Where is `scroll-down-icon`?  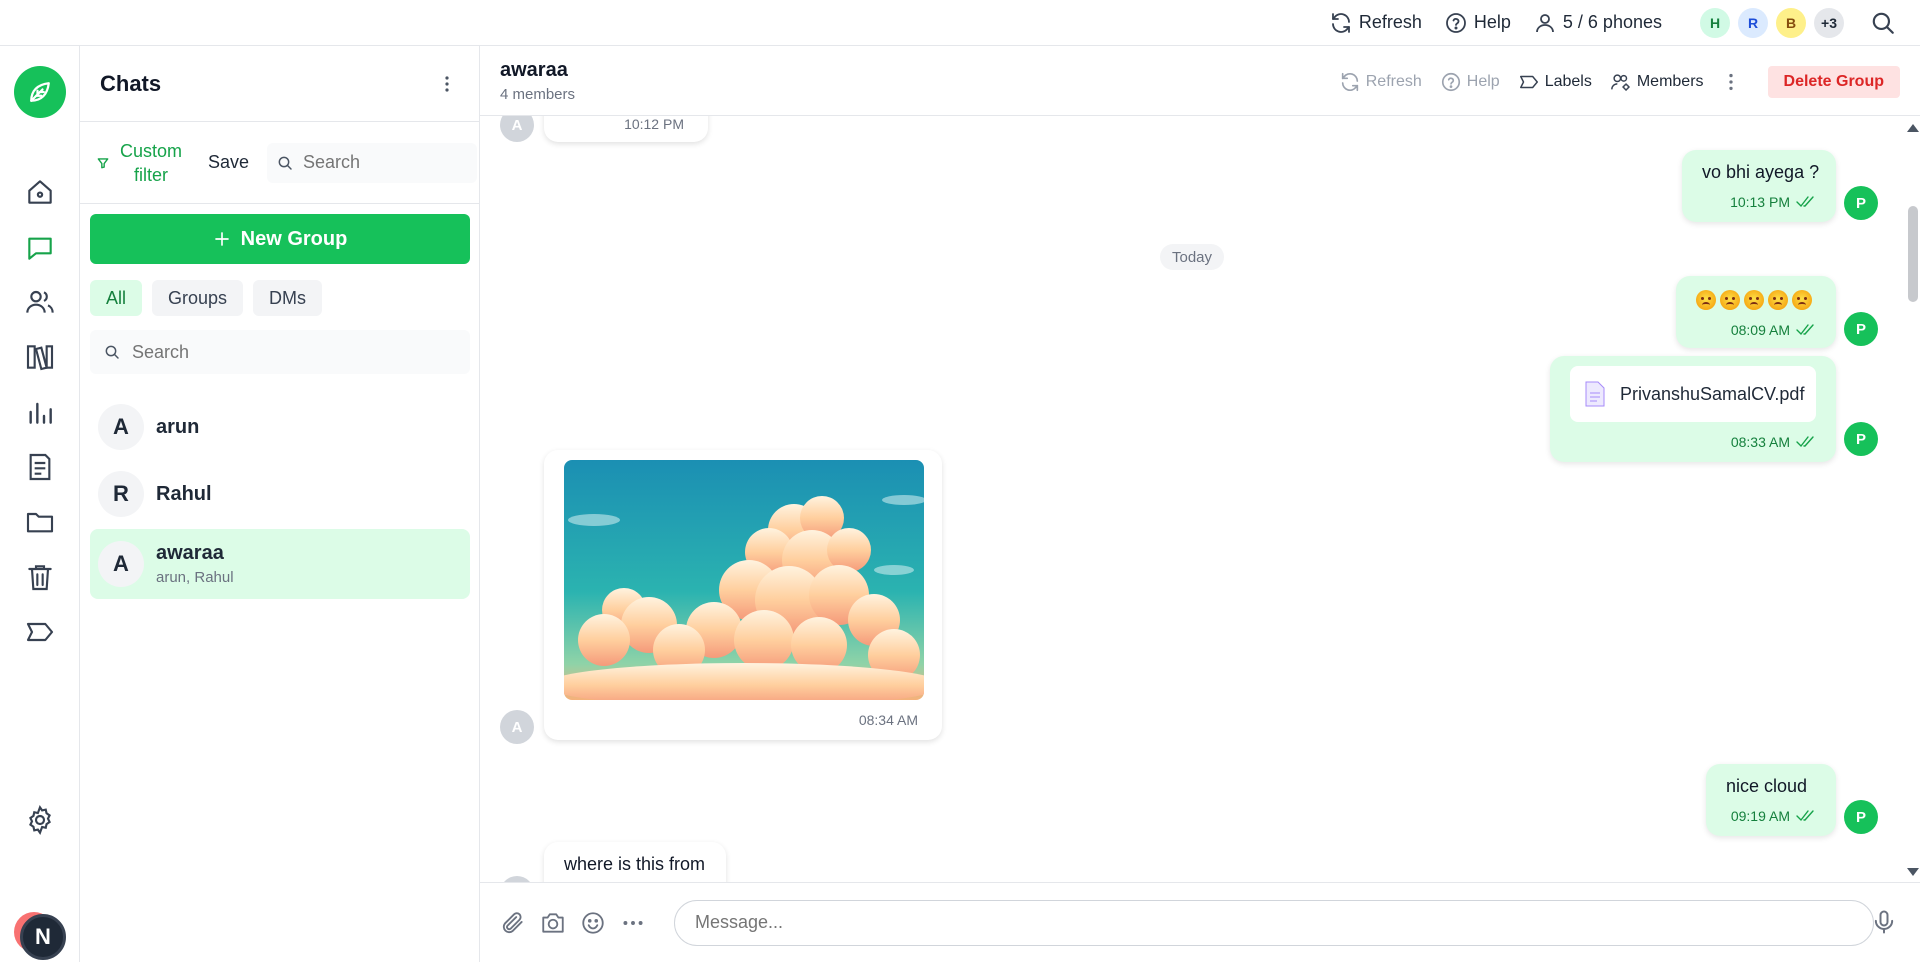 scroll-down-icon is located at coordinates (1913, 872).